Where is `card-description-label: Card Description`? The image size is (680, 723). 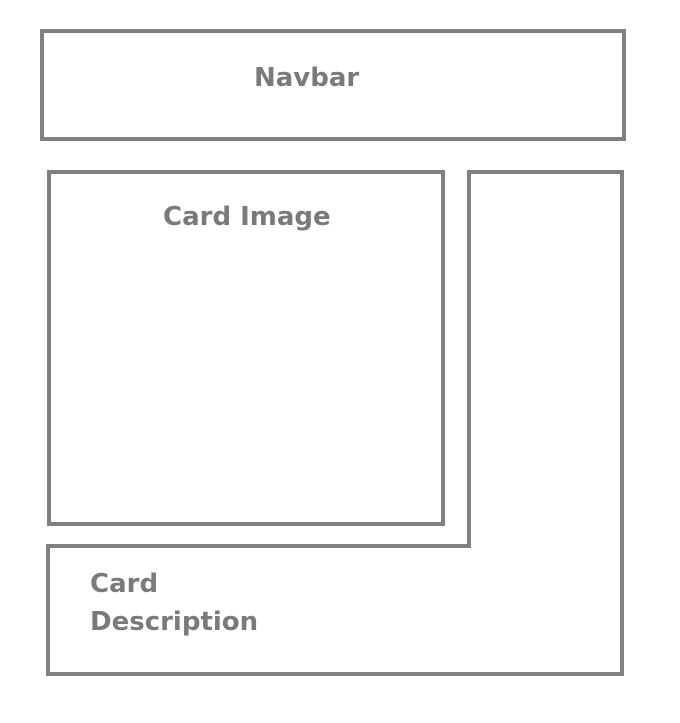
card-description-label: Card Description is located at coordinates (174, 603).